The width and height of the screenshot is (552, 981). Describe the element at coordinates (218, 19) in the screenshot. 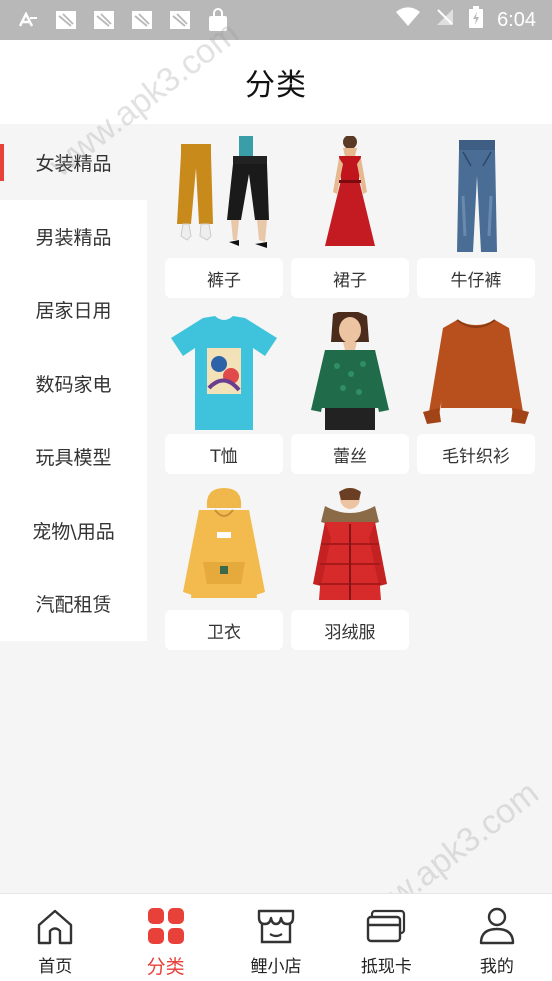

I see `shopping-bag-icon` at that location.